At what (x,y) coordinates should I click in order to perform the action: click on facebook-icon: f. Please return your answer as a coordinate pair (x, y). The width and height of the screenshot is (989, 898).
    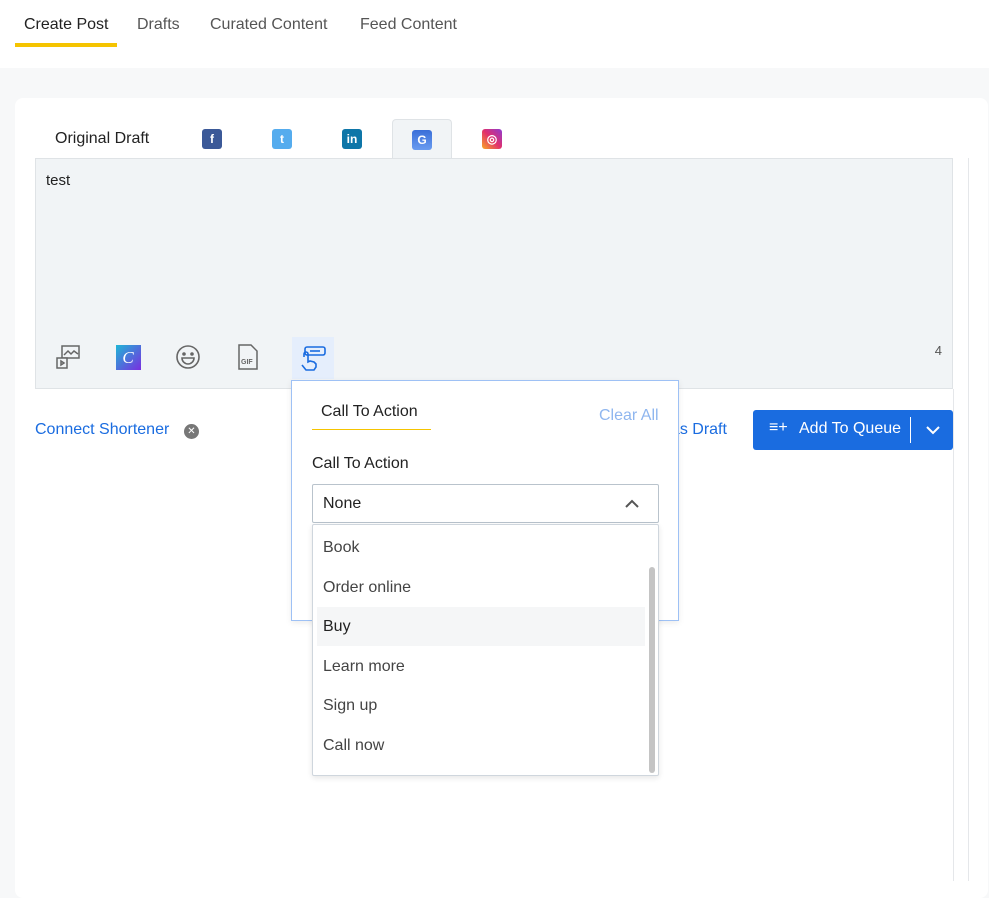
    Looking at the image, I should click on (212, 139).